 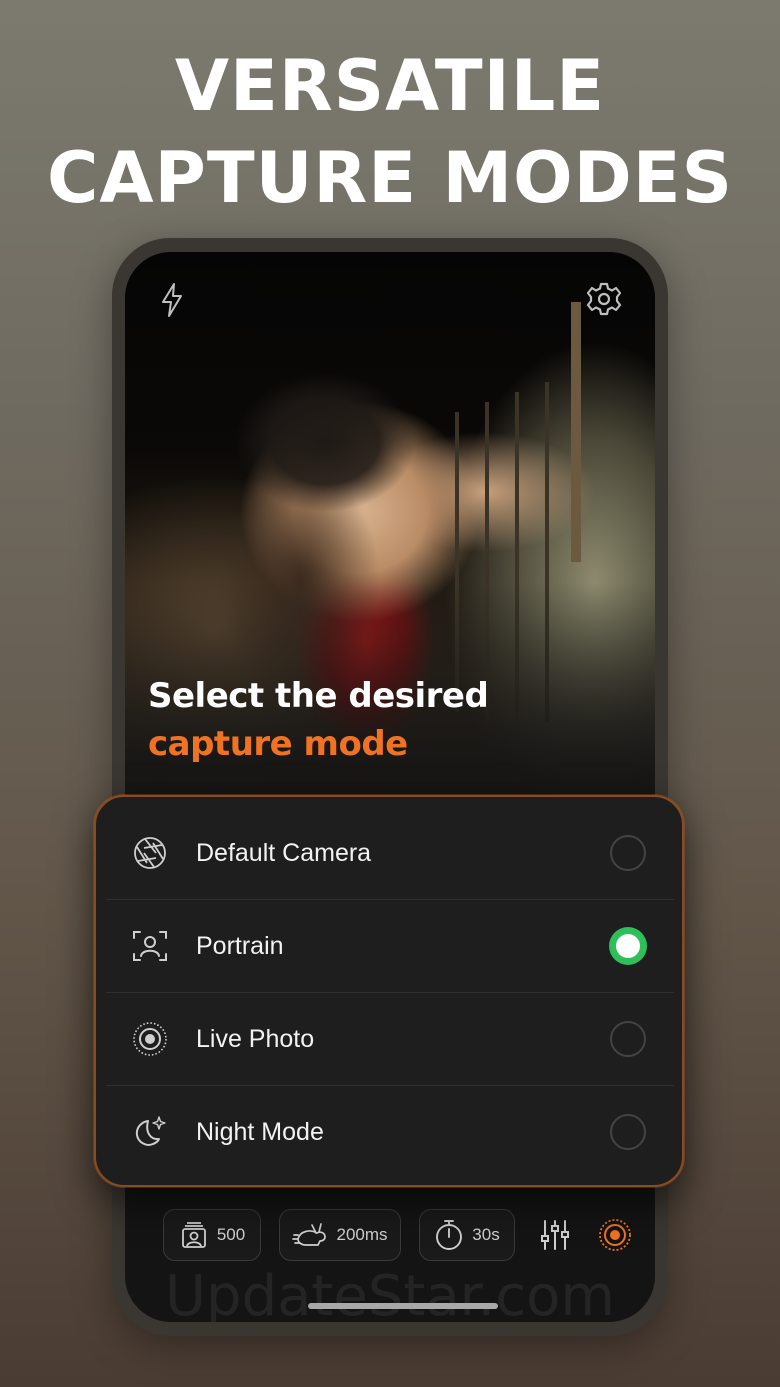 I want to click on interval-value: 200ms, so click(x=362, y=1234).